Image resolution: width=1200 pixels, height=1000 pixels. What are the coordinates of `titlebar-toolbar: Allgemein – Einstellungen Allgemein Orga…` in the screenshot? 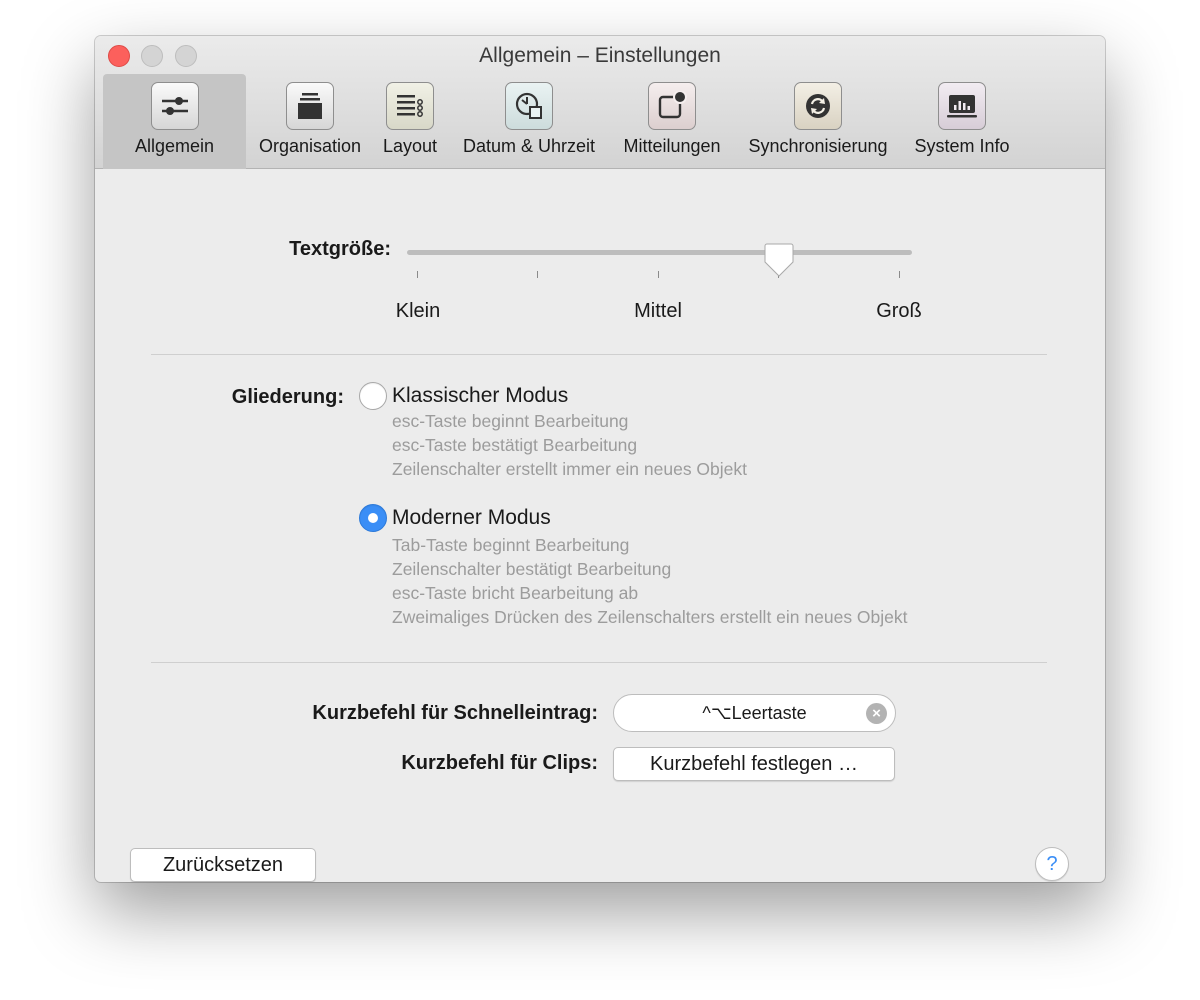 It's located at (600, 102).